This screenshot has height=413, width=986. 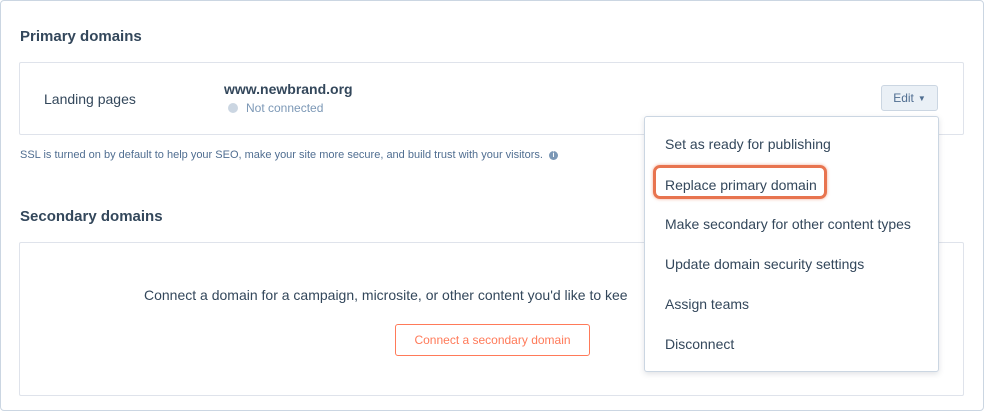 I want to click on domain-name: www.newbrand.org, so click(x=288, y=89).